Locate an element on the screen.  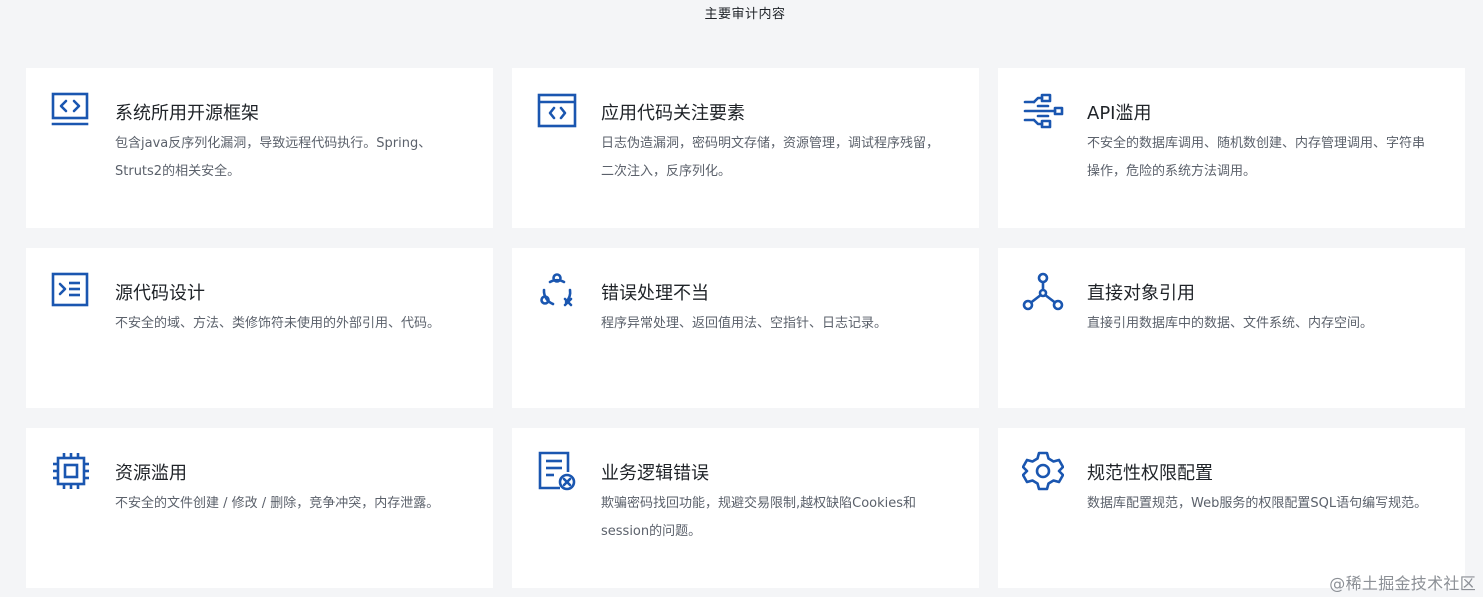
card-description: 程序异常处理、返回值用法、空指针、日志记录。 is located at coordinates (744, 323).